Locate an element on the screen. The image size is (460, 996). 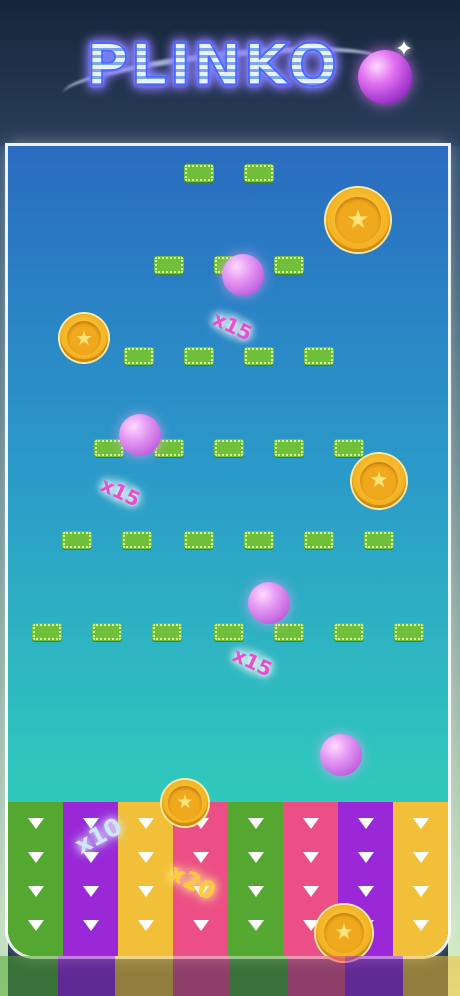
footer-lane-strip is located at coordinates (230, 976).